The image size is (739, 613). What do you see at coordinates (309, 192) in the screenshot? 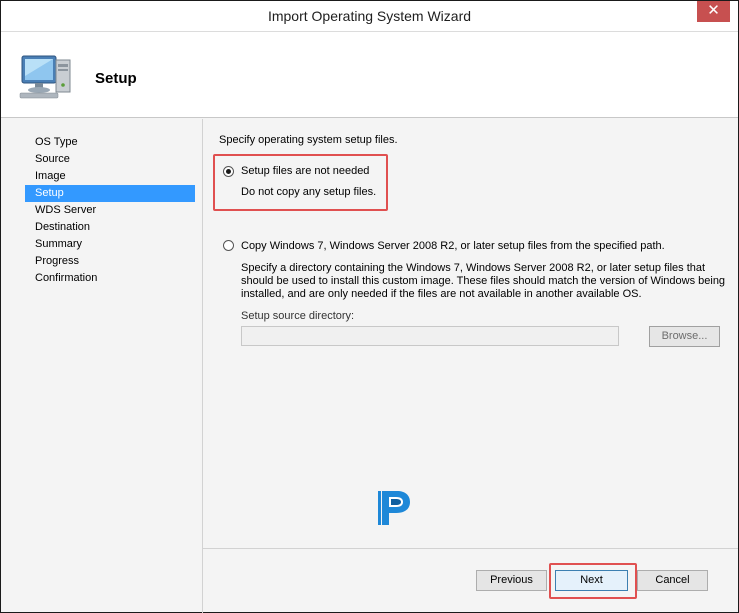
I see `option1-description: Do not copy any setup files.` at bounding box center [309, 192].